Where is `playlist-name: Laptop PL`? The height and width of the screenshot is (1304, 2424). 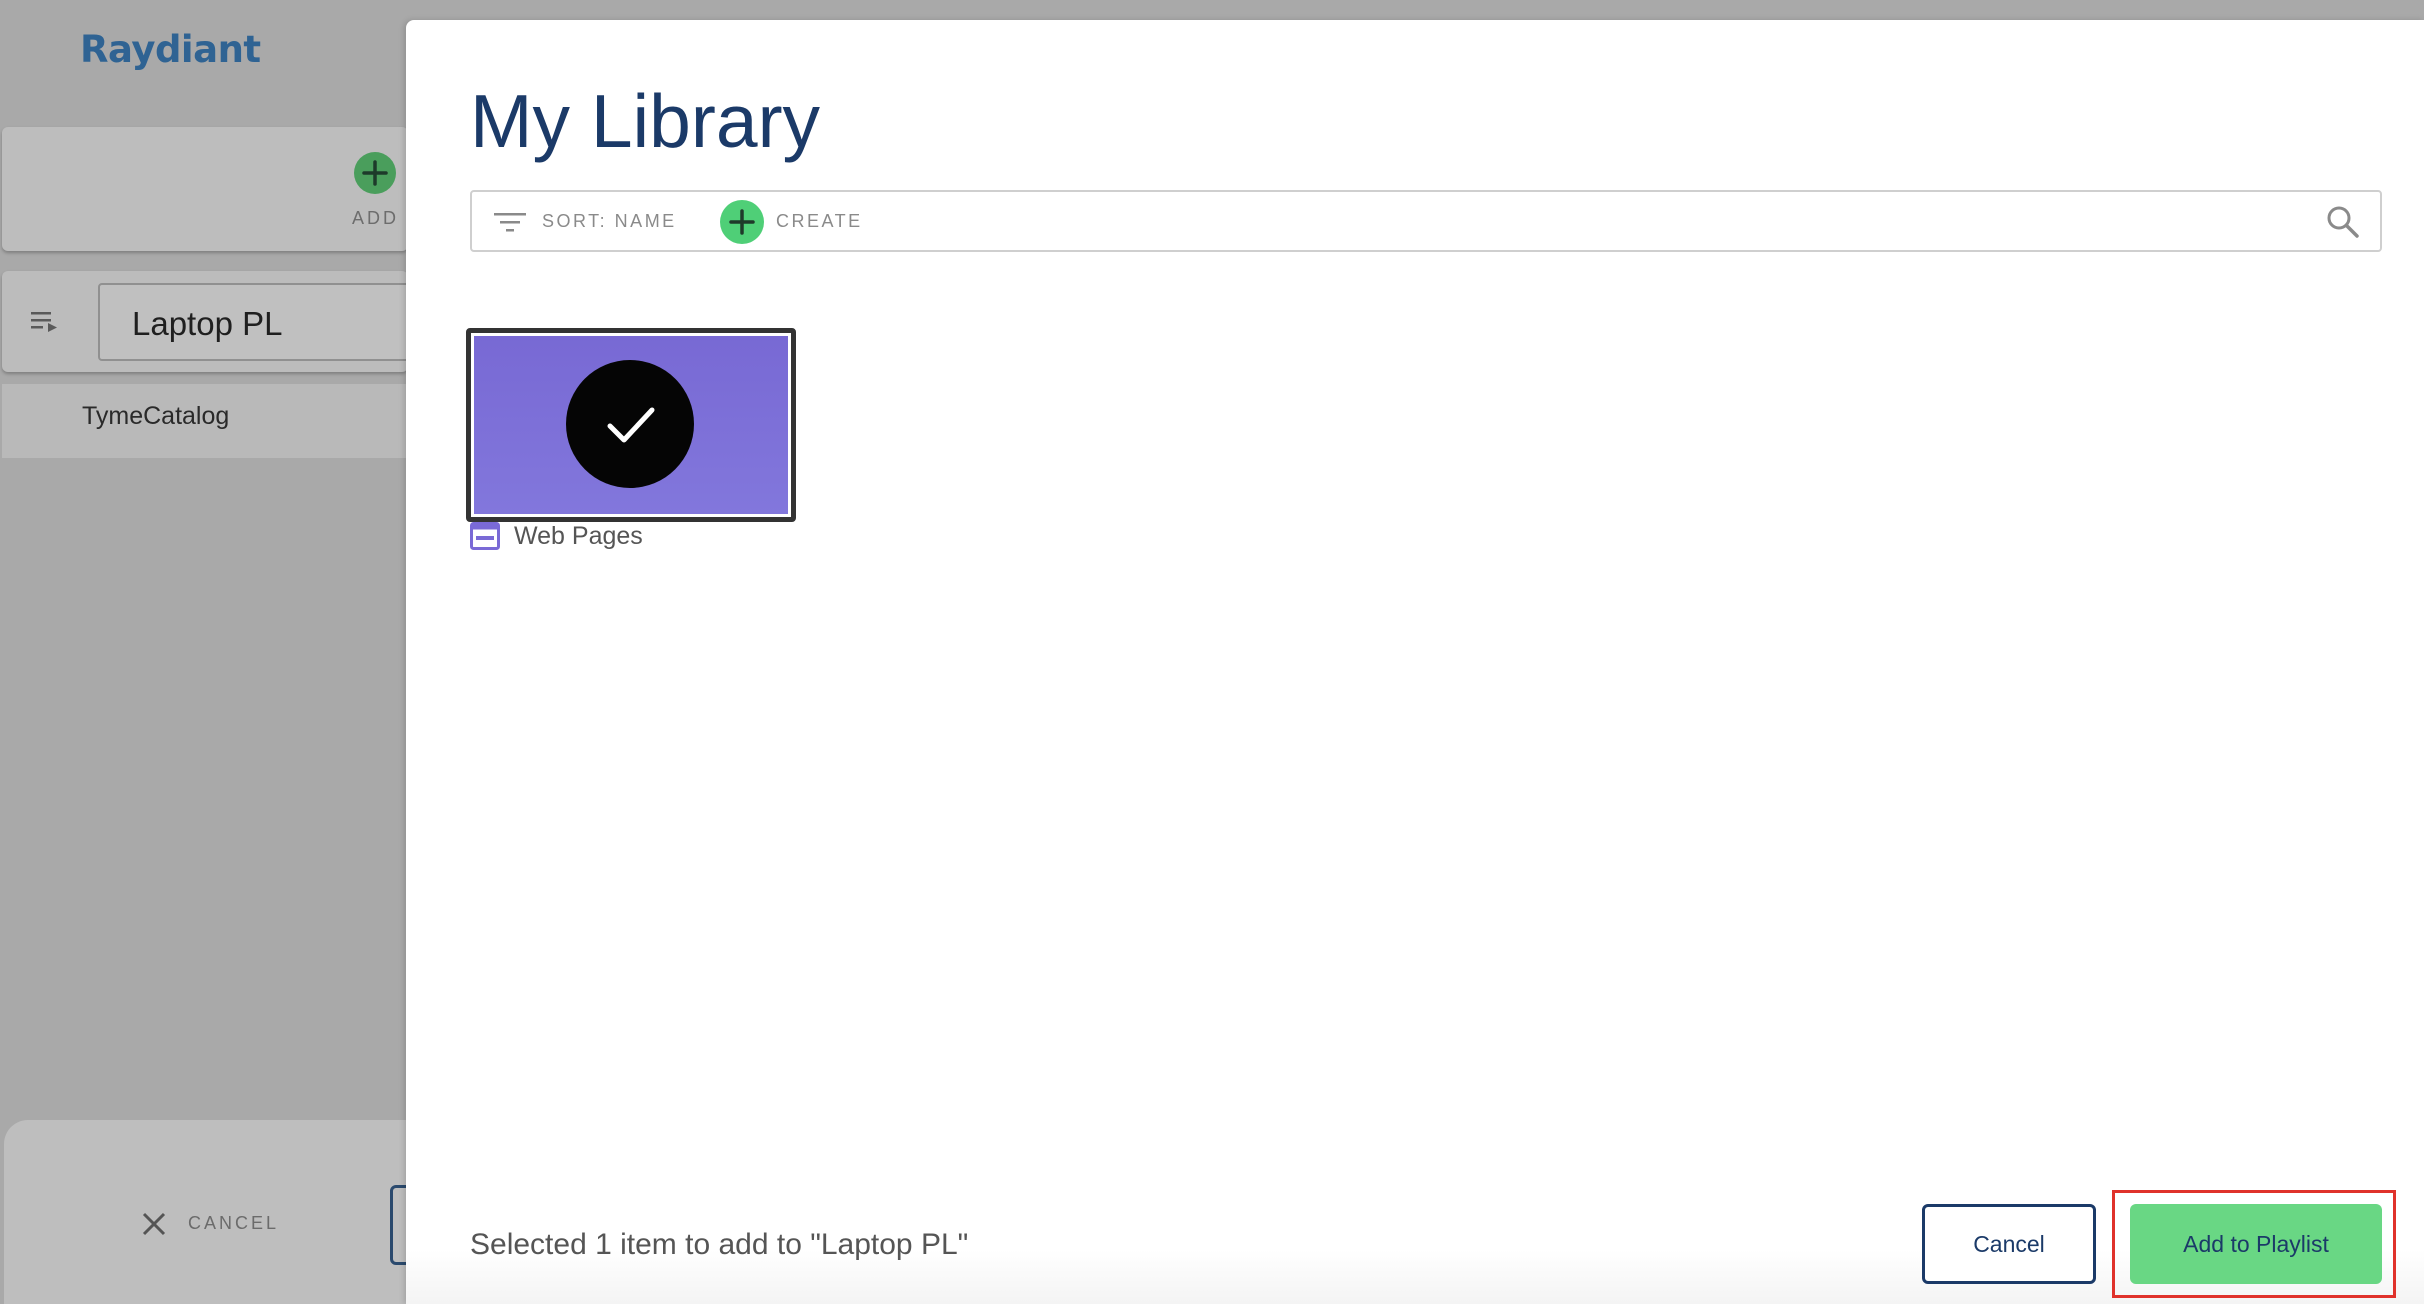
playlist-name: Laptop PL is located at coordinates (207, 323).